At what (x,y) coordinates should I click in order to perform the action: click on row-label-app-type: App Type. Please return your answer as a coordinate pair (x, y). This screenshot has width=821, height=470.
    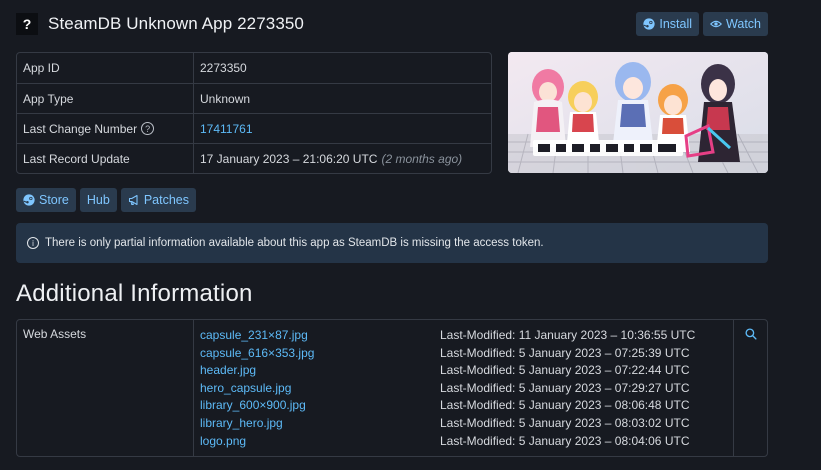
    Looking at the image, I should click on (105, 98).